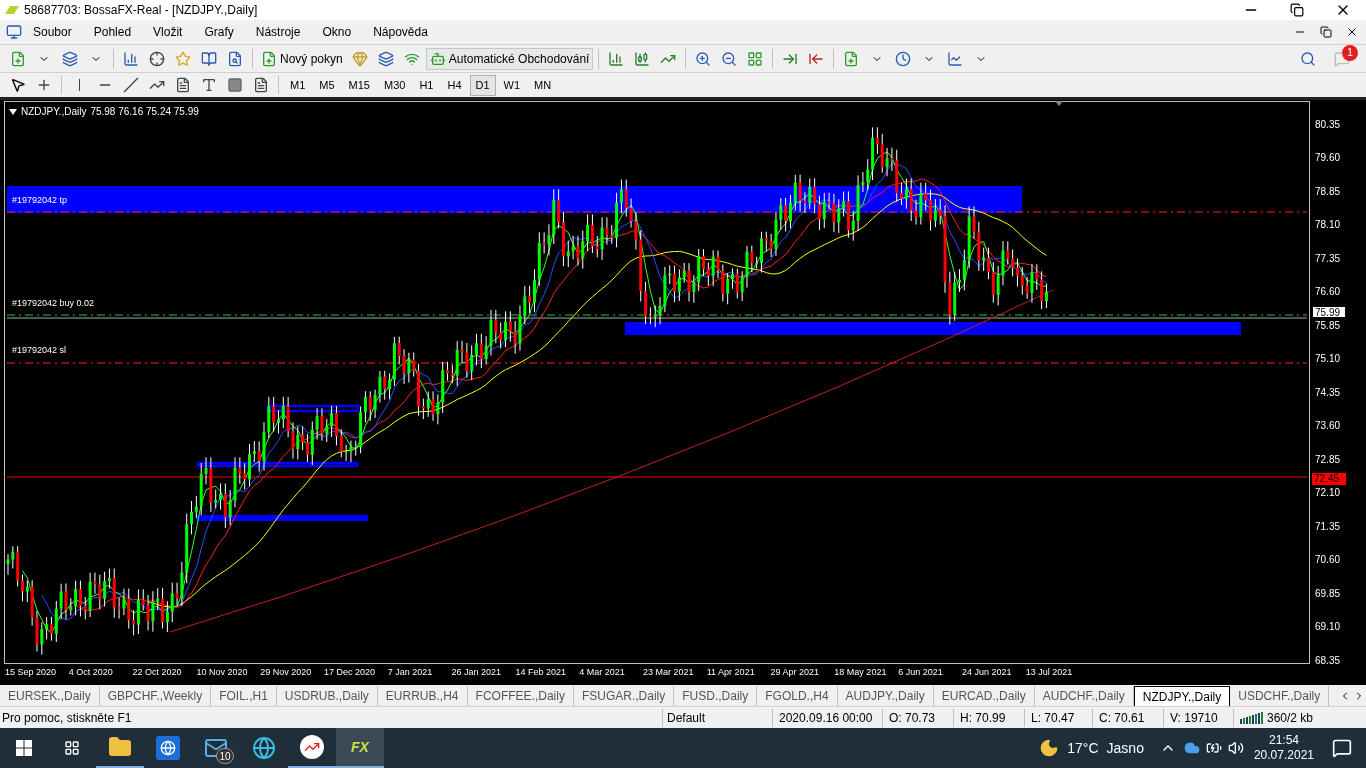  Describe the element at coordinates (327, 696) in the screenshot. I see `chart-tab: USDRUB.,Daily` at that location.